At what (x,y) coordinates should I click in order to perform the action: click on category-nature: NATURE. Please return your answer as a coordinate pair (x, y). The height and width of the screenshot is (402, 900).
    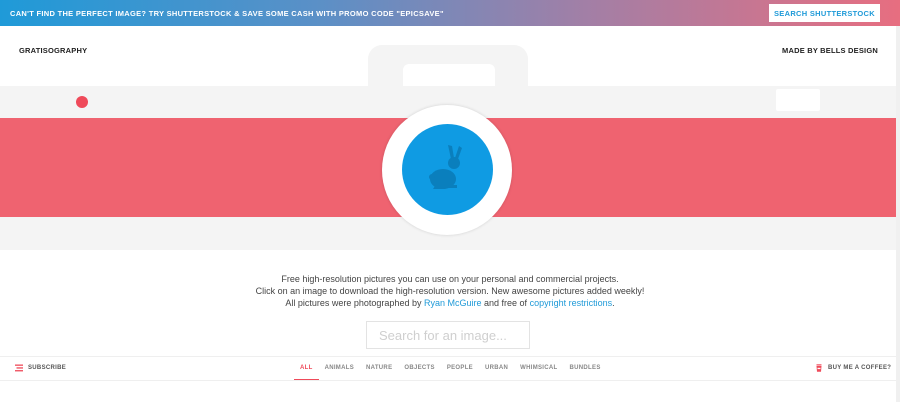
    Looking at the image, I should click on (379, 371).